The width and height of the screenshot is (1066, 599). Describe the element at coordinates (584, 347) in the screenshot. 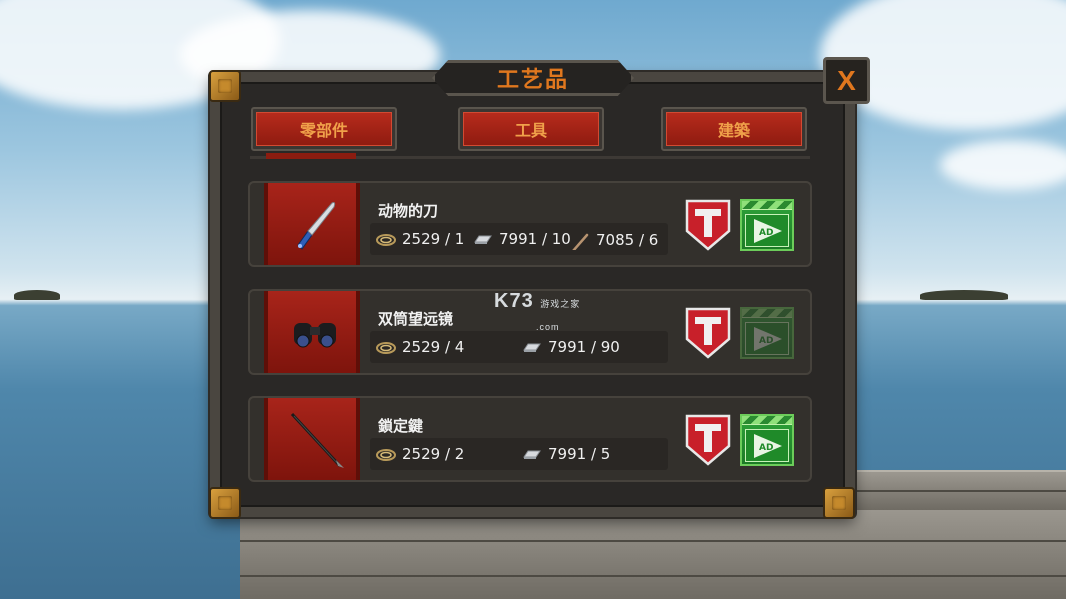

I see `cost-text: 7991 / 90` at that location.